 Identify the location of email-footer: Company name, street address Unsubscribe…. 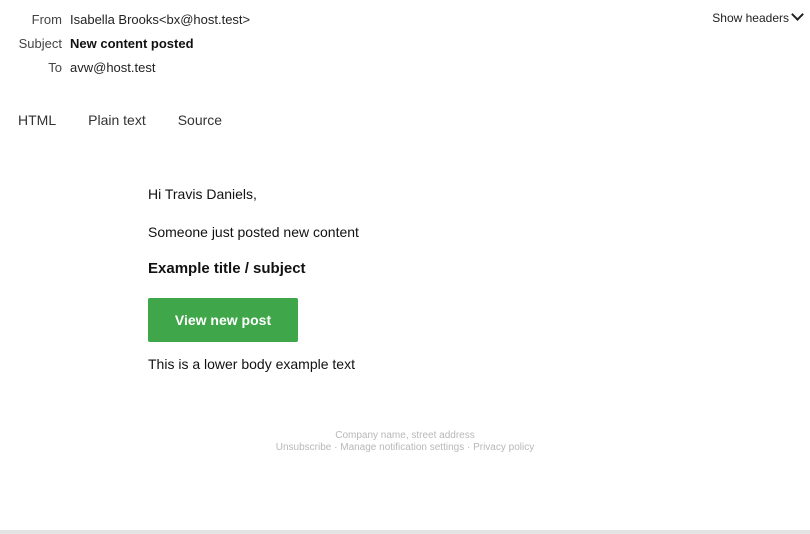
(405, 442).